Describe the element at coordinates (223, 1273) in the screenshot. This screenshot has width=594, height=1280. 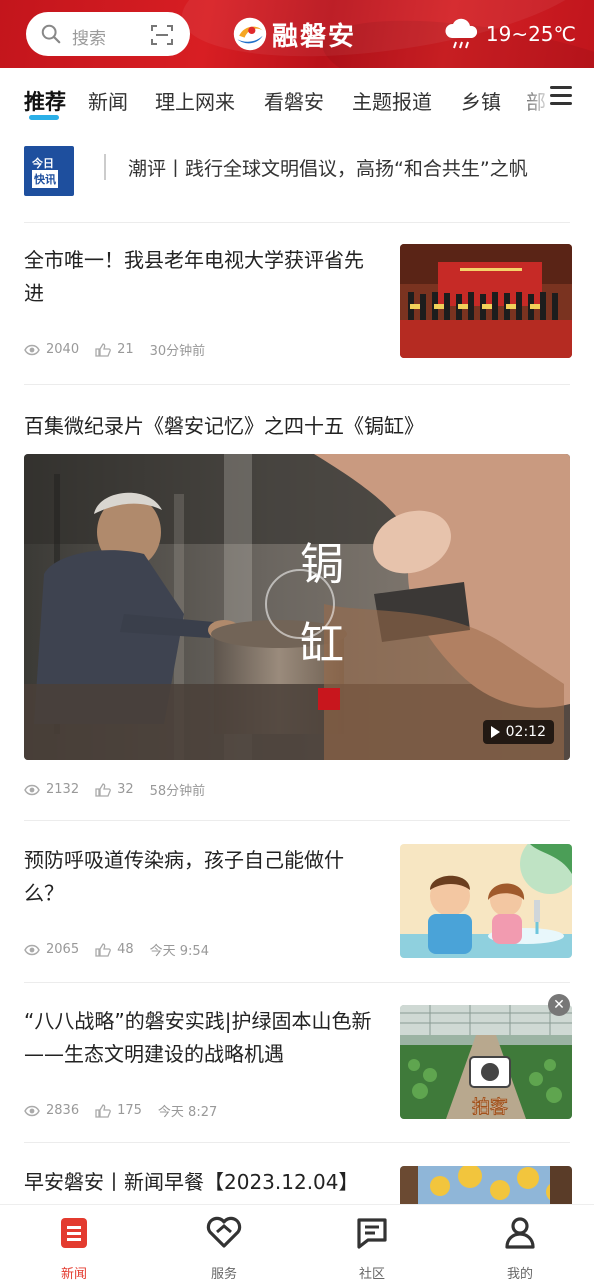
I see `nav-label: 服务` at that location.